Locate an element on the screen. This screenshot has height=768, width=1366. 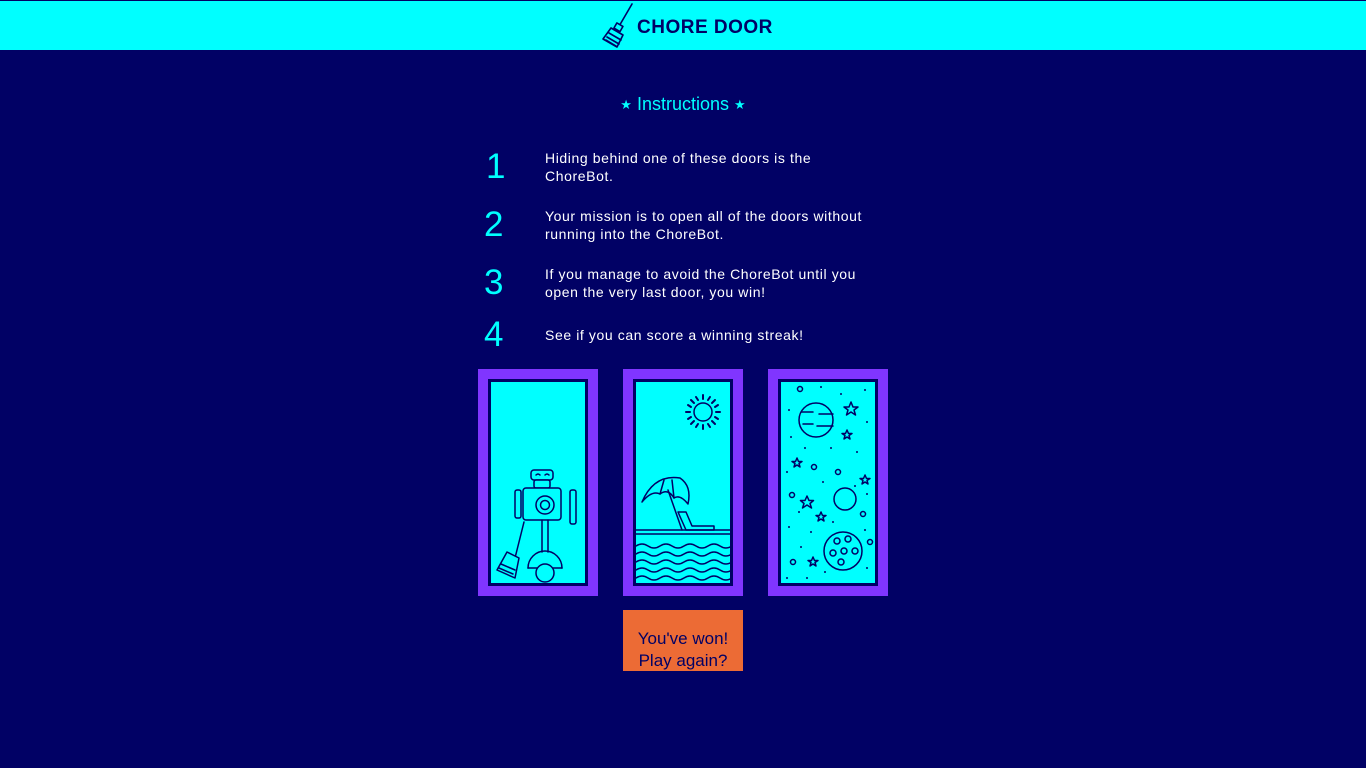
header-bar: CHORE DOOR is located at coordinates (683, 25).